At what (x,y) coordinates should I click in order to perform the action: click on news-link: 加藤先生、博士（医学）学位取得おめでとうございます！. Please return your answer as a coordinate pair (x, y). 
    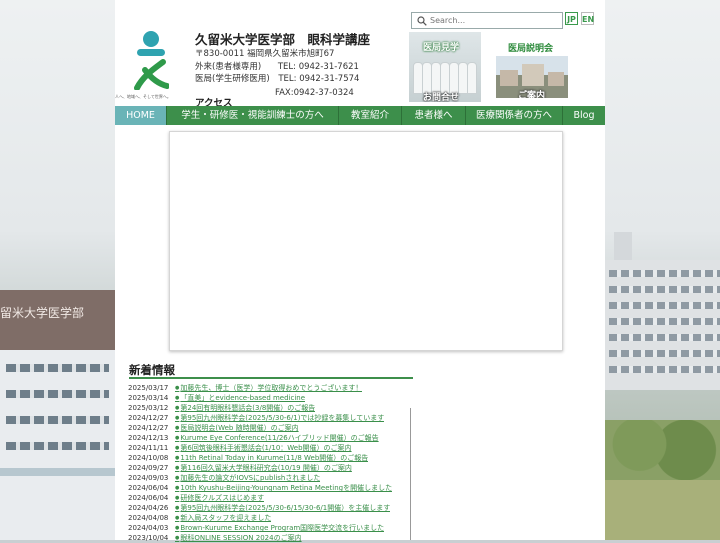
    Looking at the image, I should click on (268, 388).